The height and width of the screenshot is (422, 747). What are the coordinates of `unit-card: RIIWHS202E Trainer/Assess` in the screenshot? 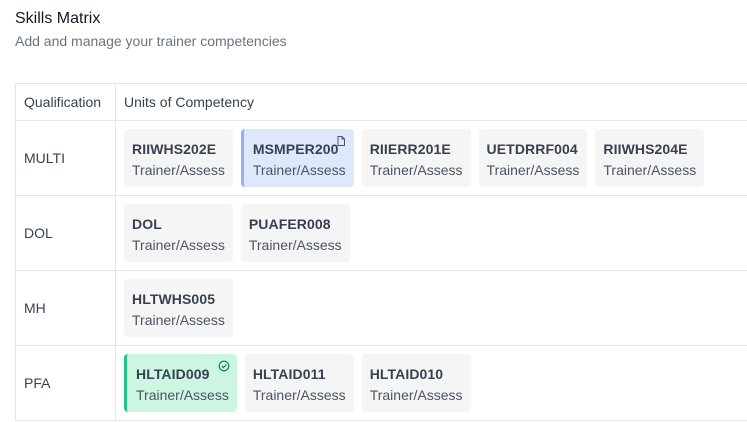 It's located at (178, 158).